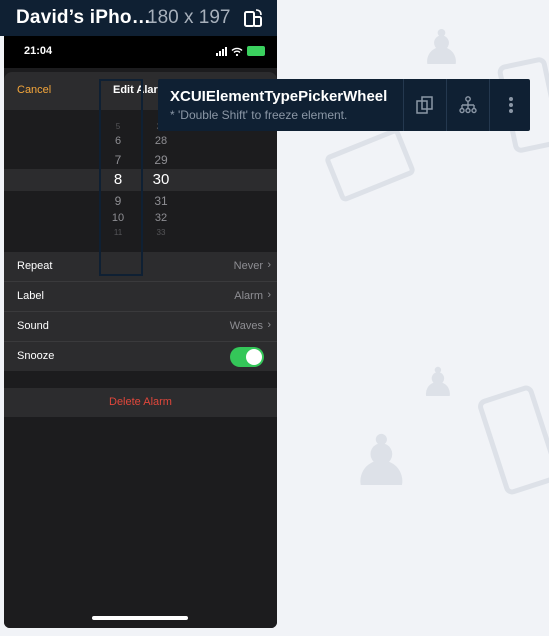 The image size is (549, 636). What do you see at coordinates (140, 618) in the screenshot?
I see `home-indicator` at bounding box center [140, 618].